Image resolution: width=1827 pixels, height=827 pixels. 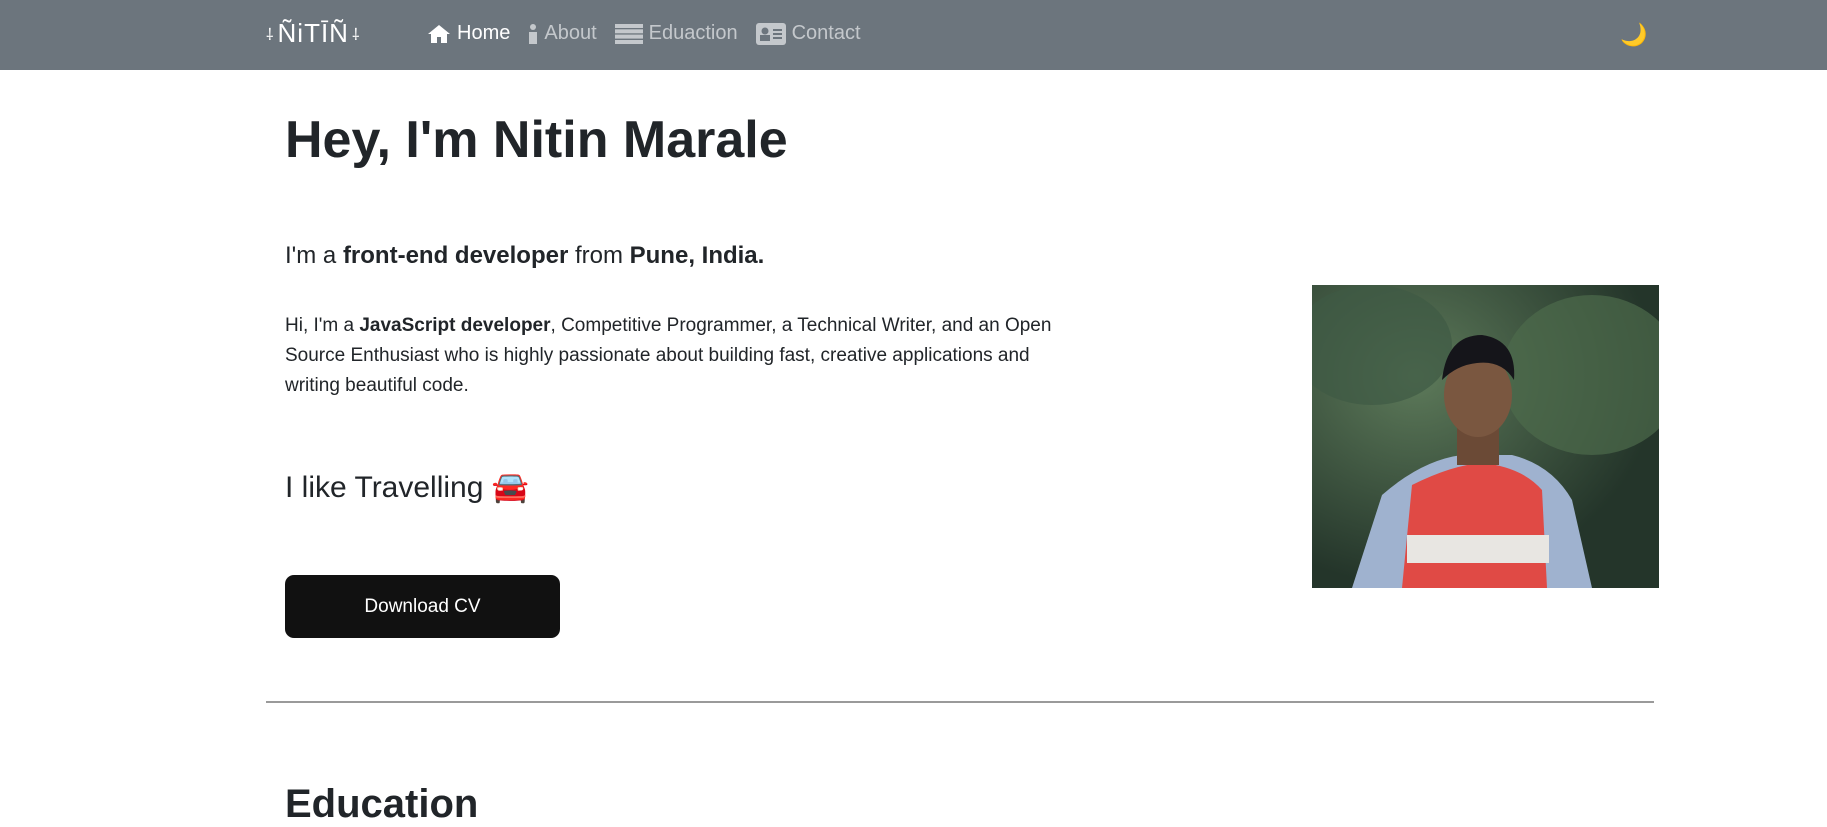 I want to click on profile-photo, so click(x=1485, y=436).